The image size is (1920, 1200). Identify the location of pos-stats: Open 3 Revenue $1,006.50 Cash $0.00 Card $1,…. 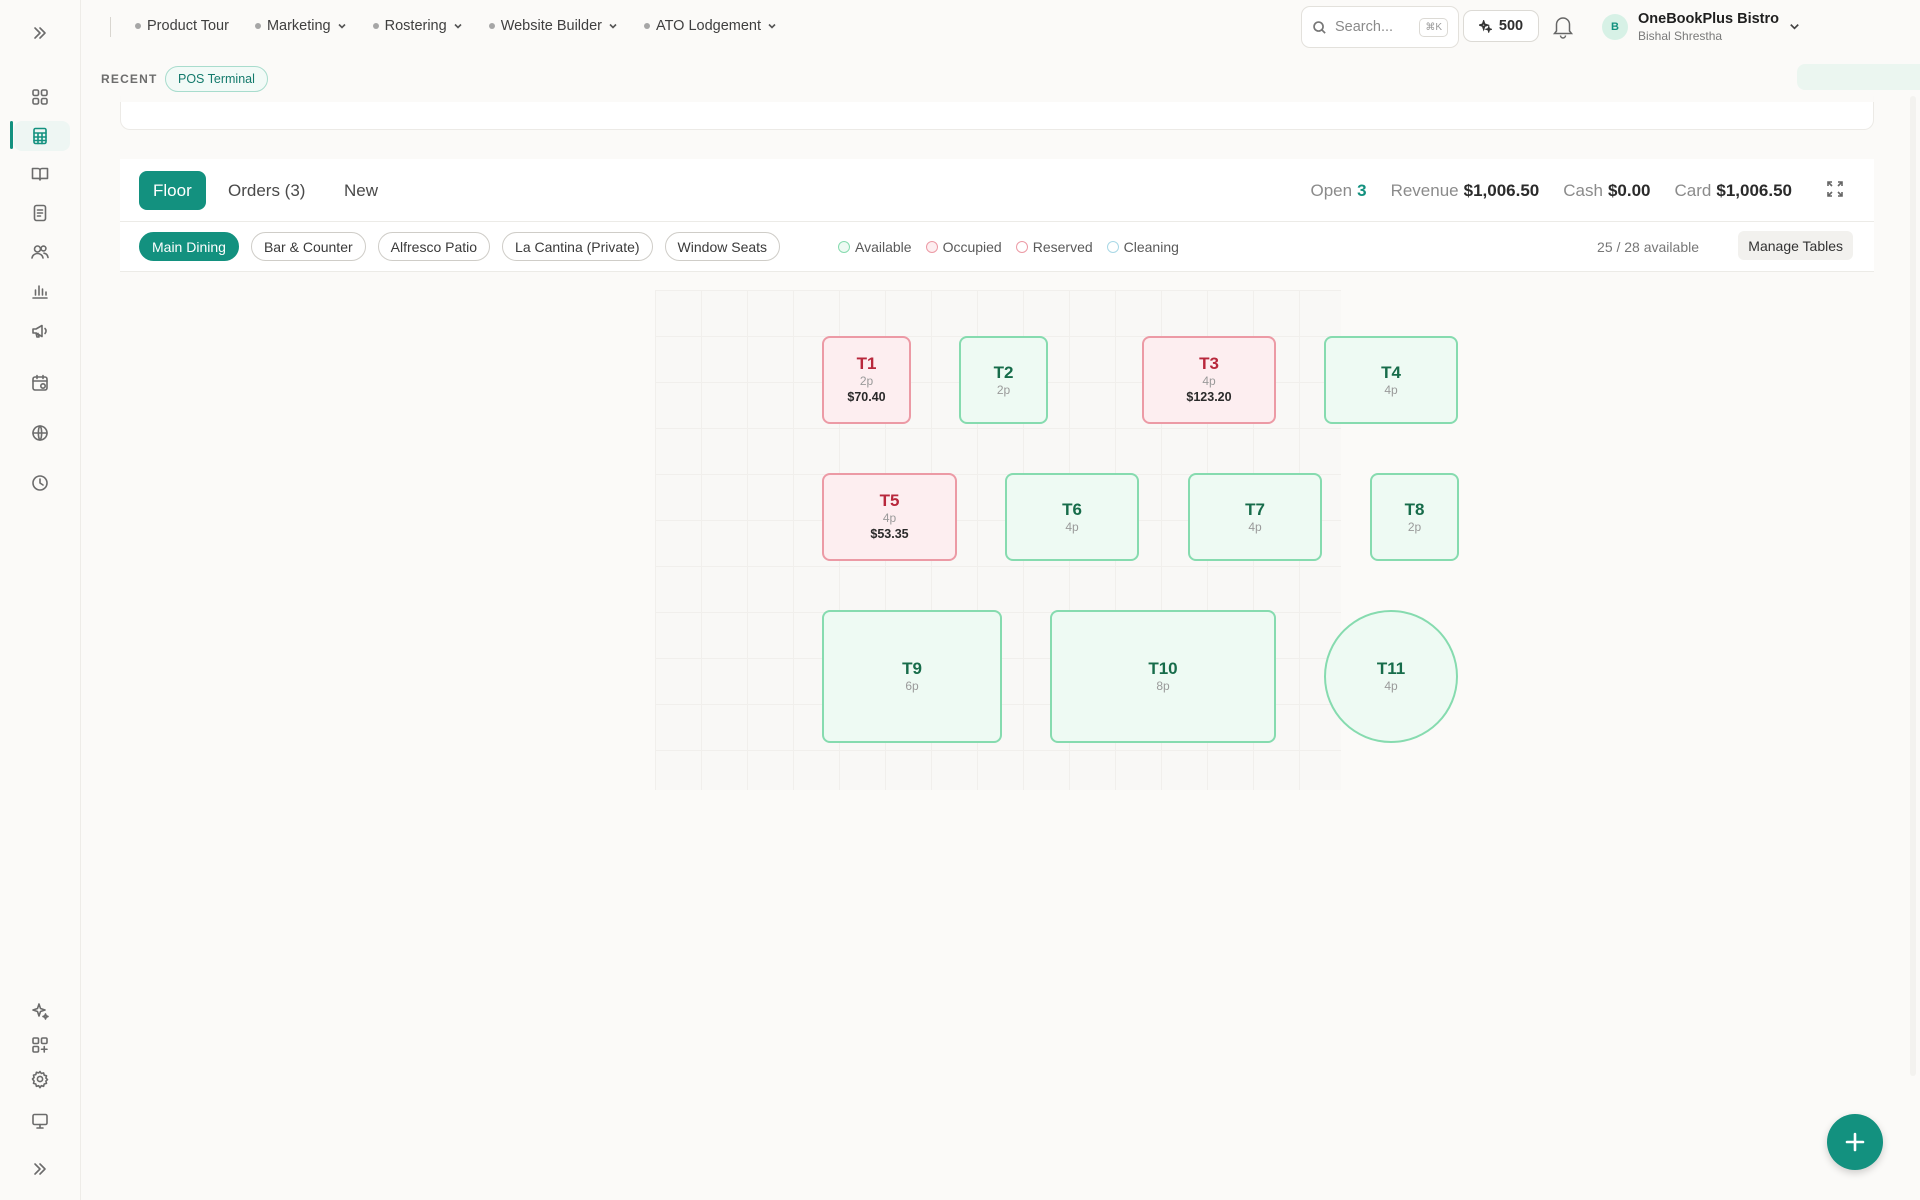
(1552, 191).